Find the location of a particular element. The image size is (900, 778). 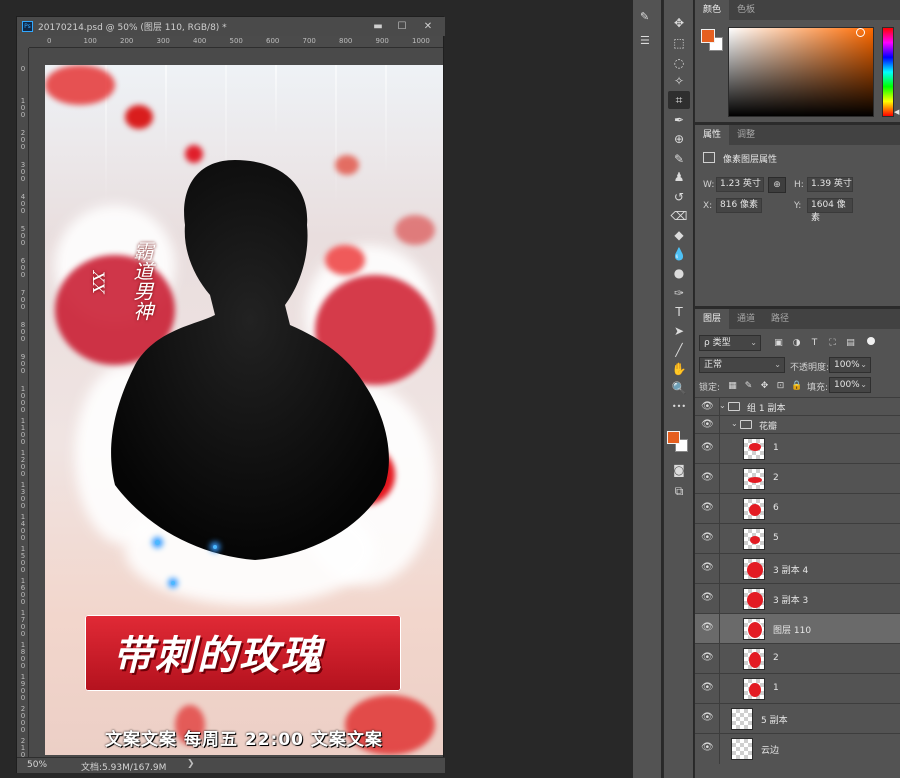

lock-artboard-icon: ⊡ is located at coordinates (780, 386).